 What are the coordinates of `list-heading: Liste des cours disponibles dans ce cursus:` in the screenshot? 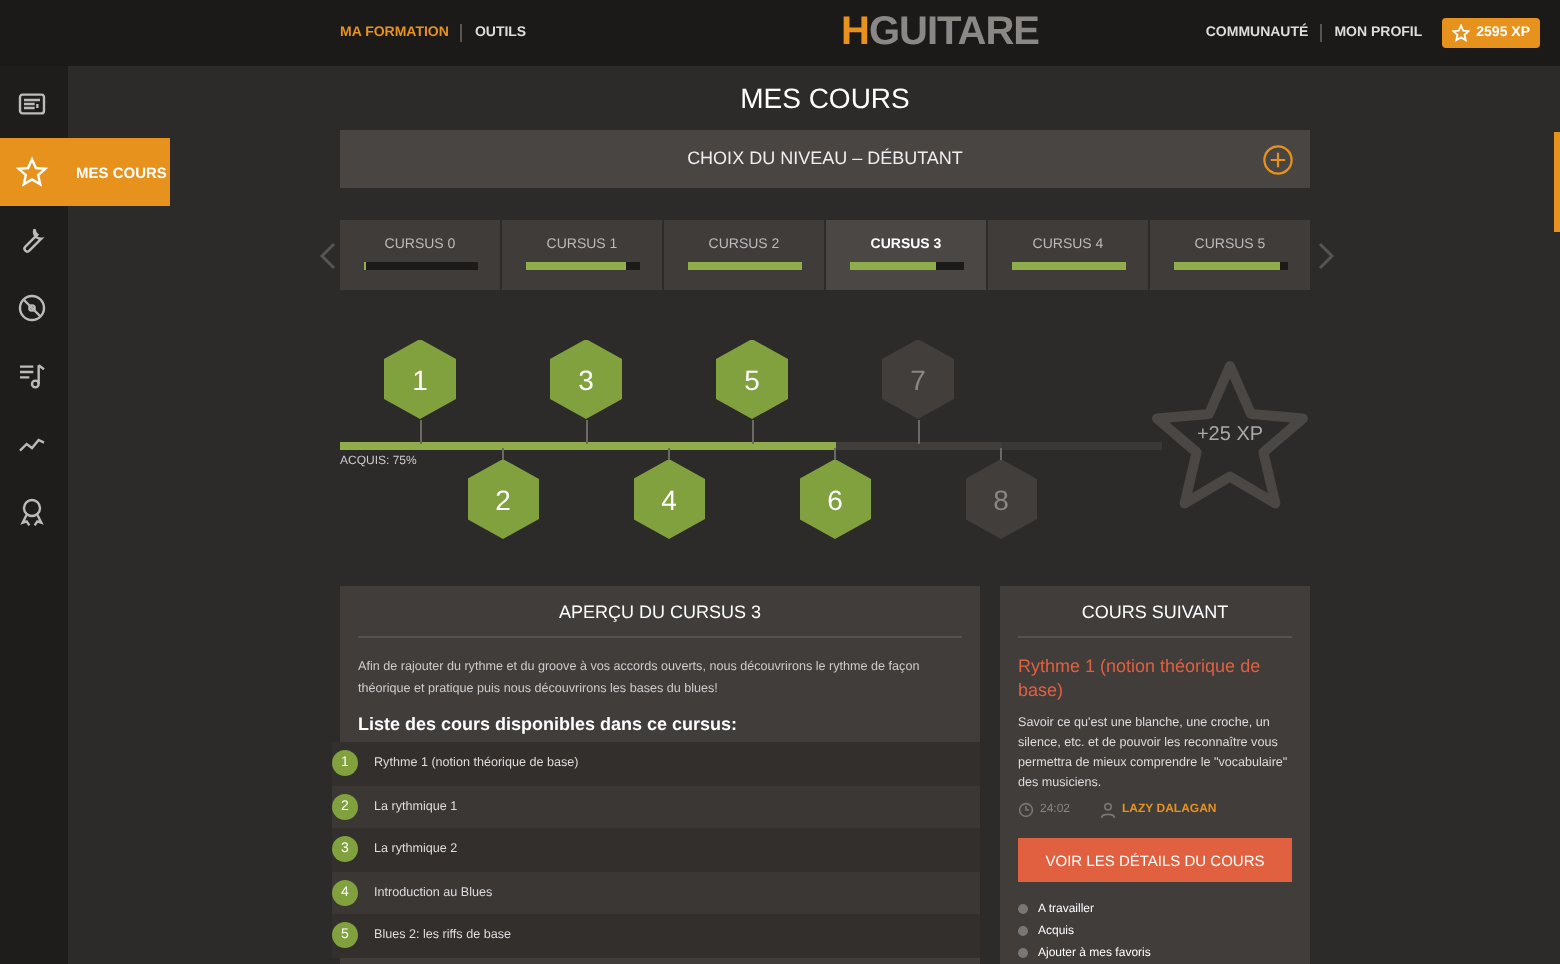 It's located at (549, 724).